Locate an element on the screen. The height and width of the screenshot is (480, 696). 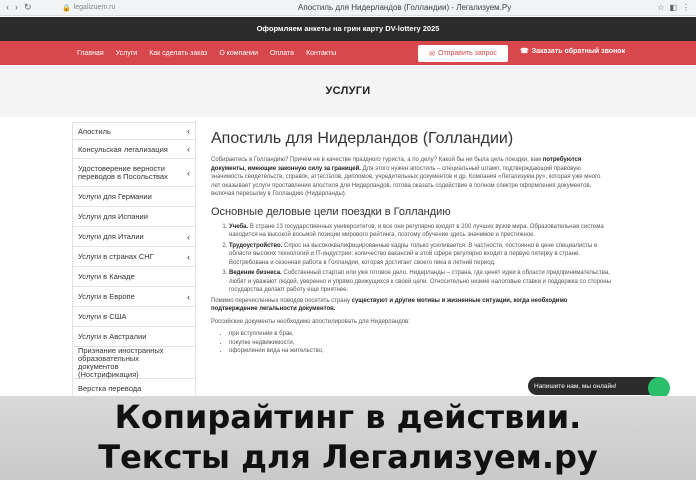
sidebar-item-label: Консульская легализация is located at coordinates (123, 149).